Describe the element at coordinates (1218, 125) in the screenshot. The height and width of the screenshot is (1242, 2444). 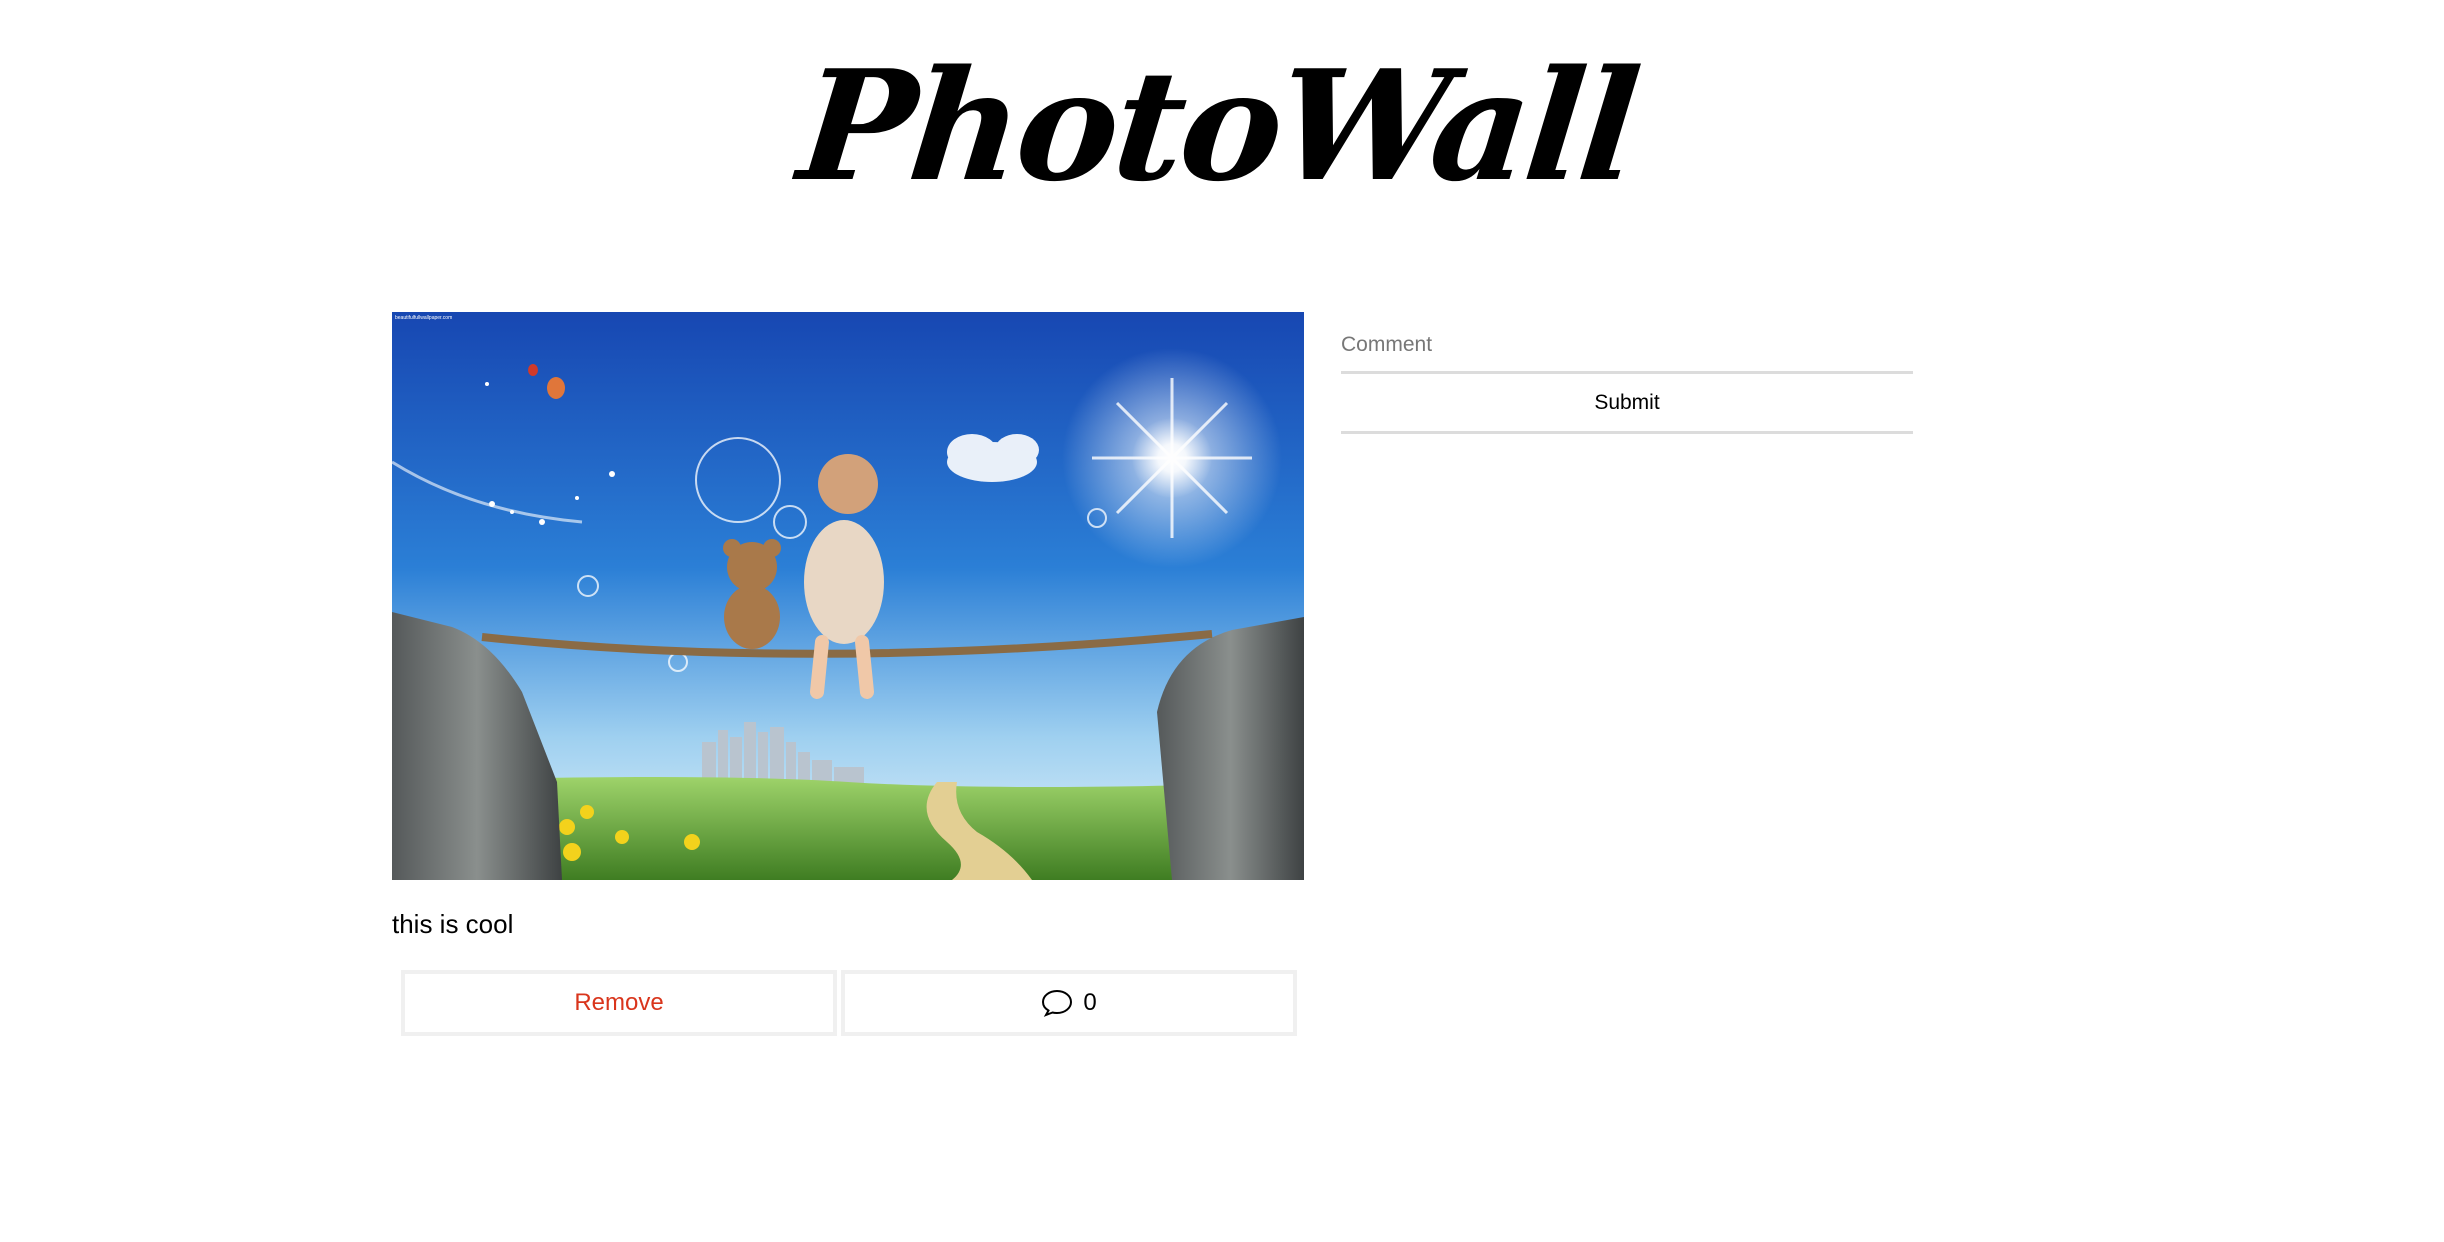
I see `app-title-text: PhotoWall` at that location.